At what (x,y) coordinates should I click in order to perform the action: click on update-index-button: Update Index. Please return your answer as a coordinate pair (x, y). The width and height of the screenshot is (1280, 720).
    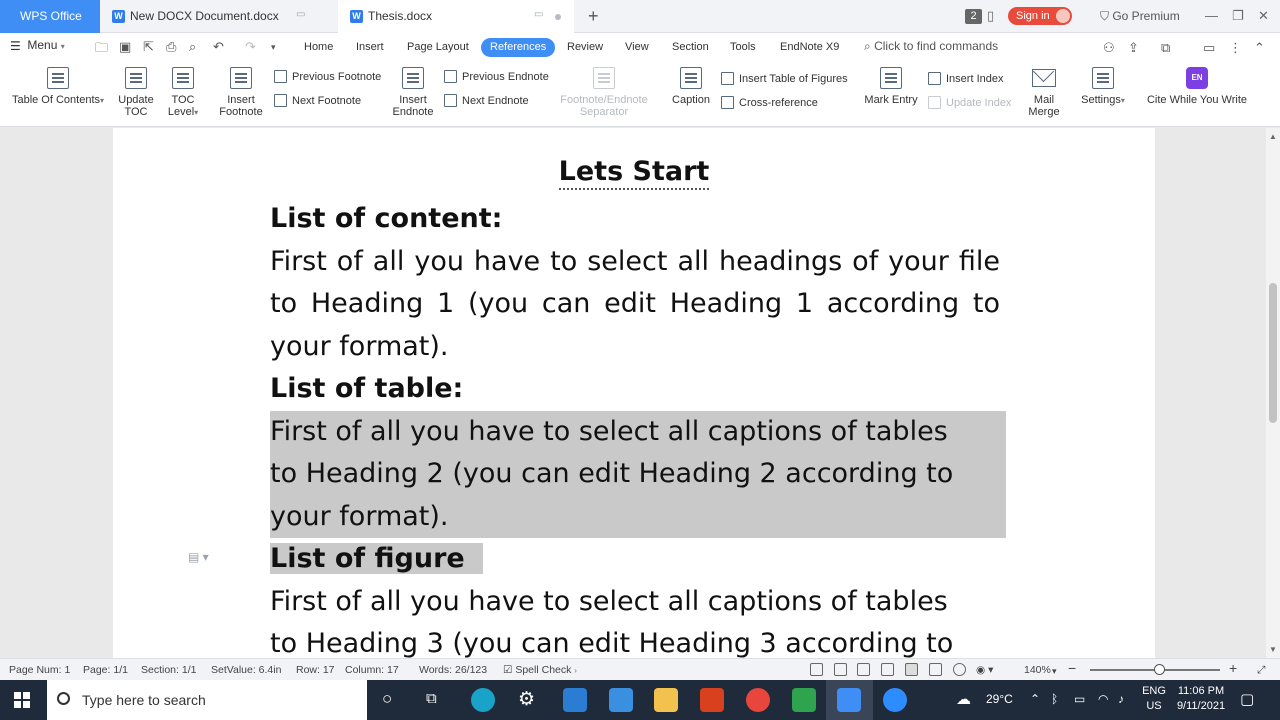
    Looking at the image, I should click on (969, 103).